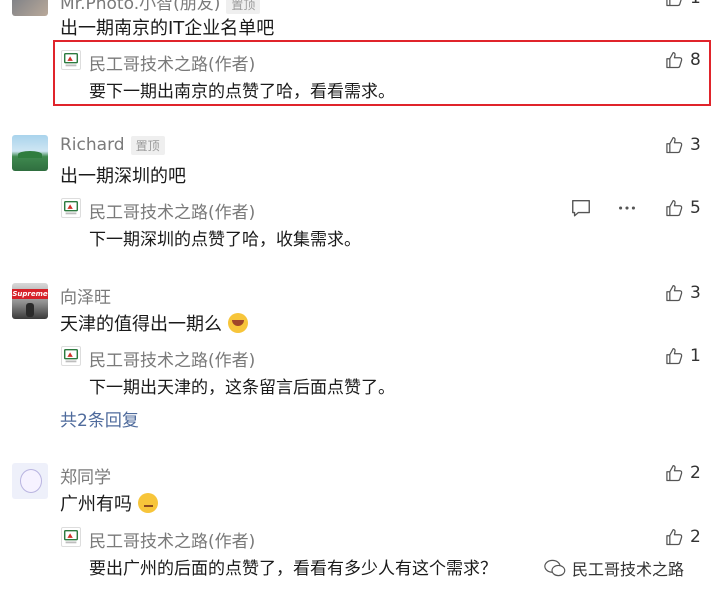  What do you see at coordinates (123, 176) in the screenshot?
I see `comment-text: 出一期深圳的吧` at bounding box center [123, 176].